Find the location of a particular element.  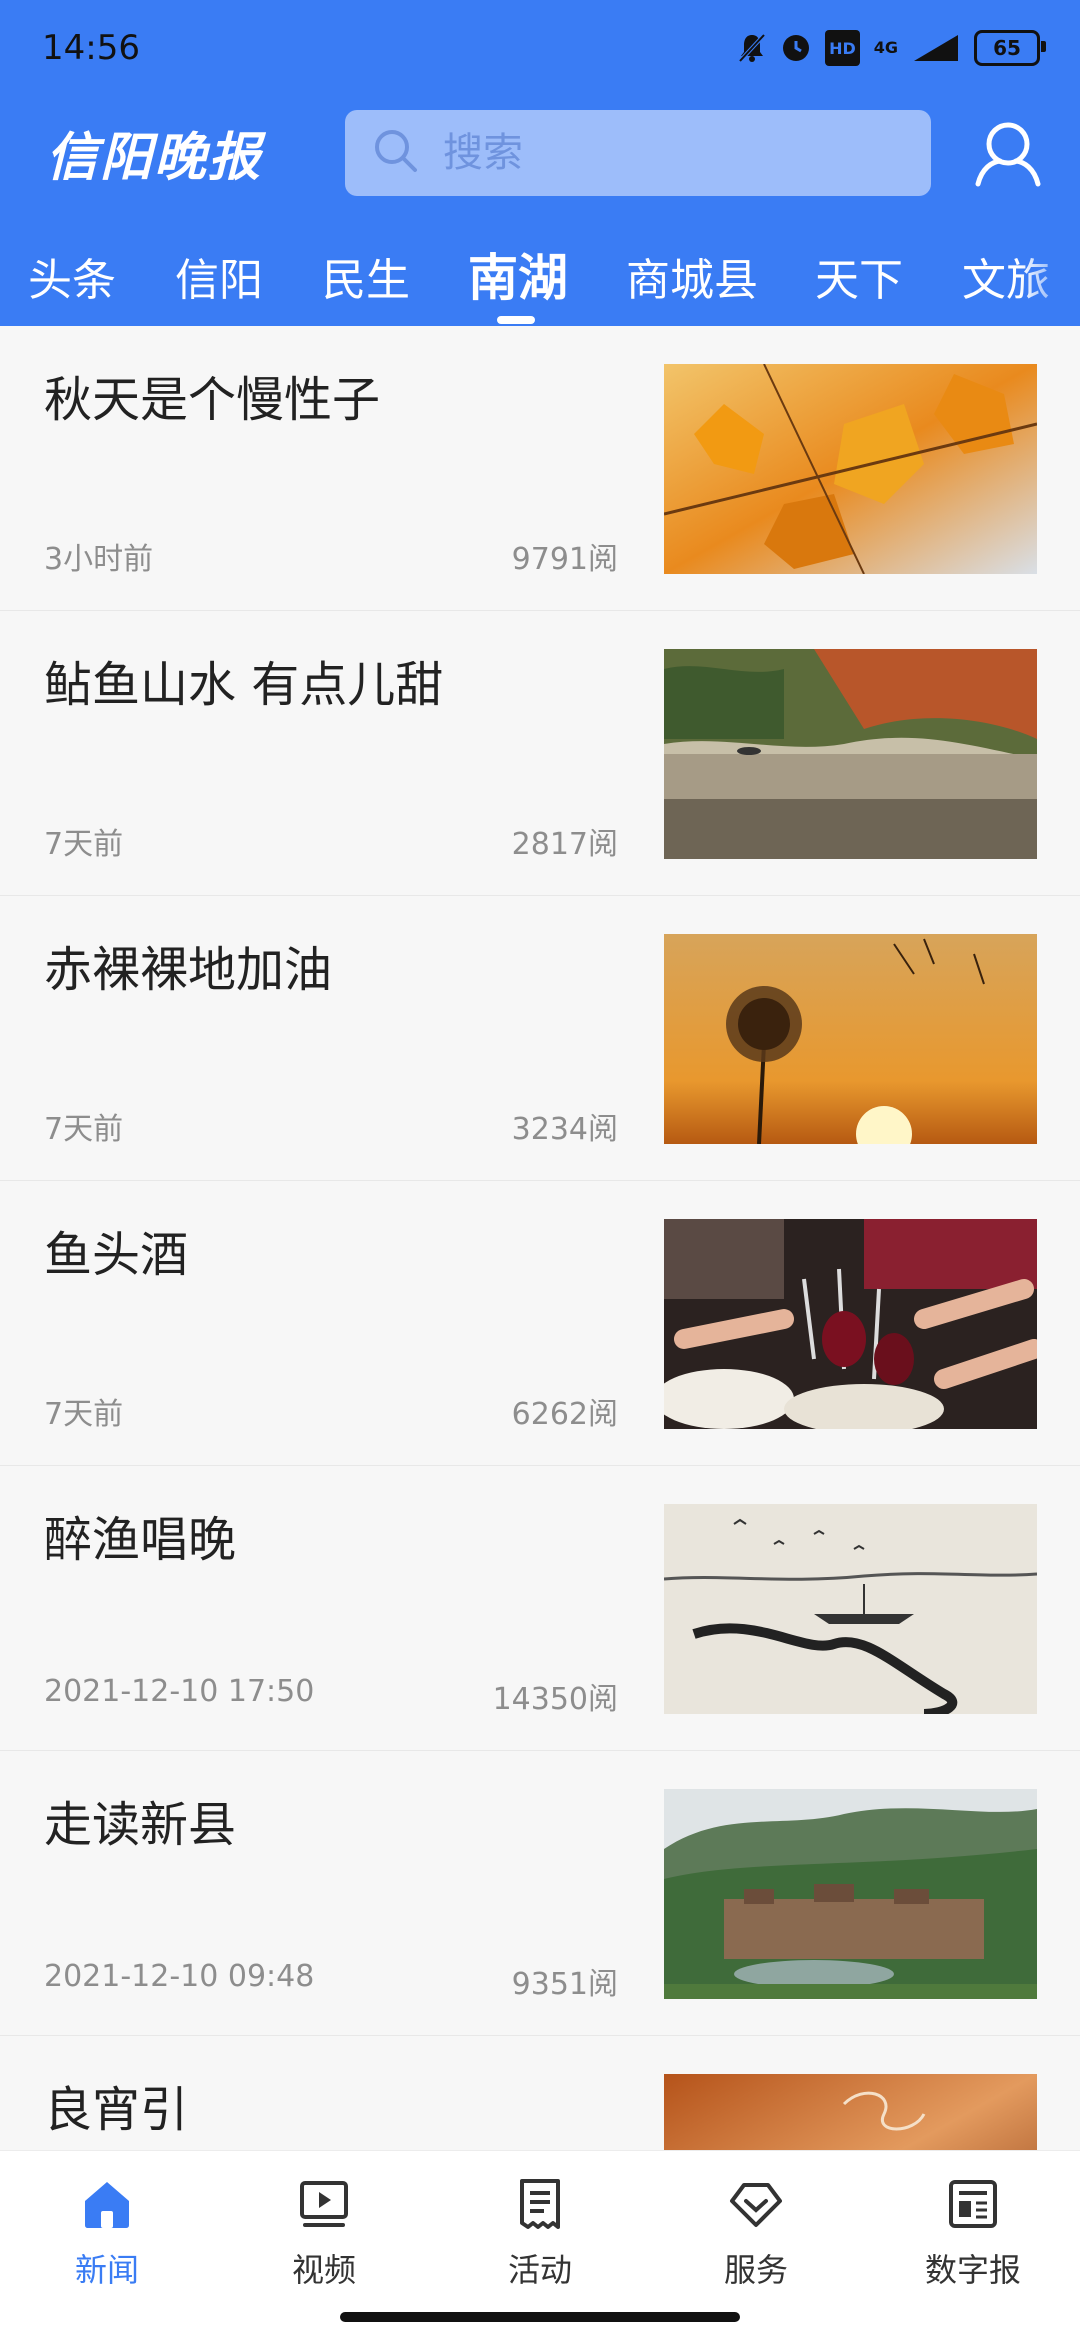

newspaper-icon is located at coordinates (973, 2204).